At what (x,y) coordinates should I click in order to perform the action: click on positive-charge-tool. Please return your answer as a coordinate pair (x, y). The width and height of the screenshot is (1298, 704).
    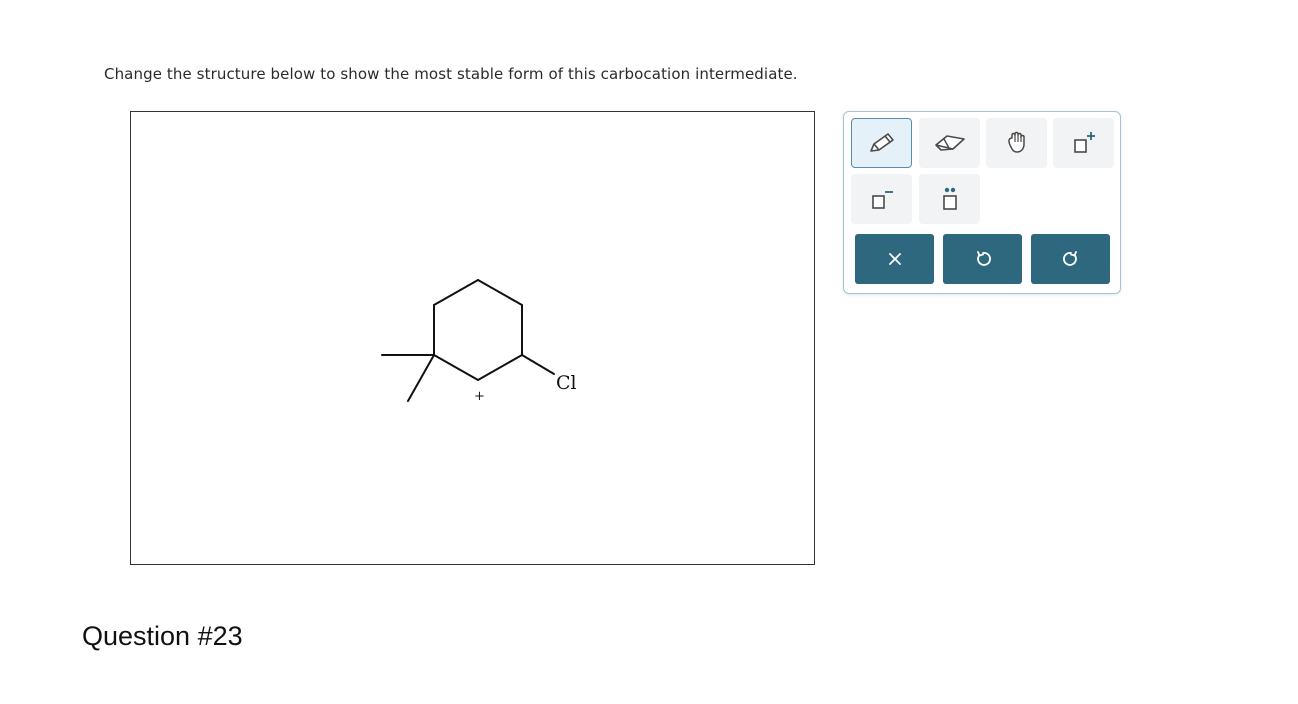
    Looking at the image, I should click on (1083, 143).